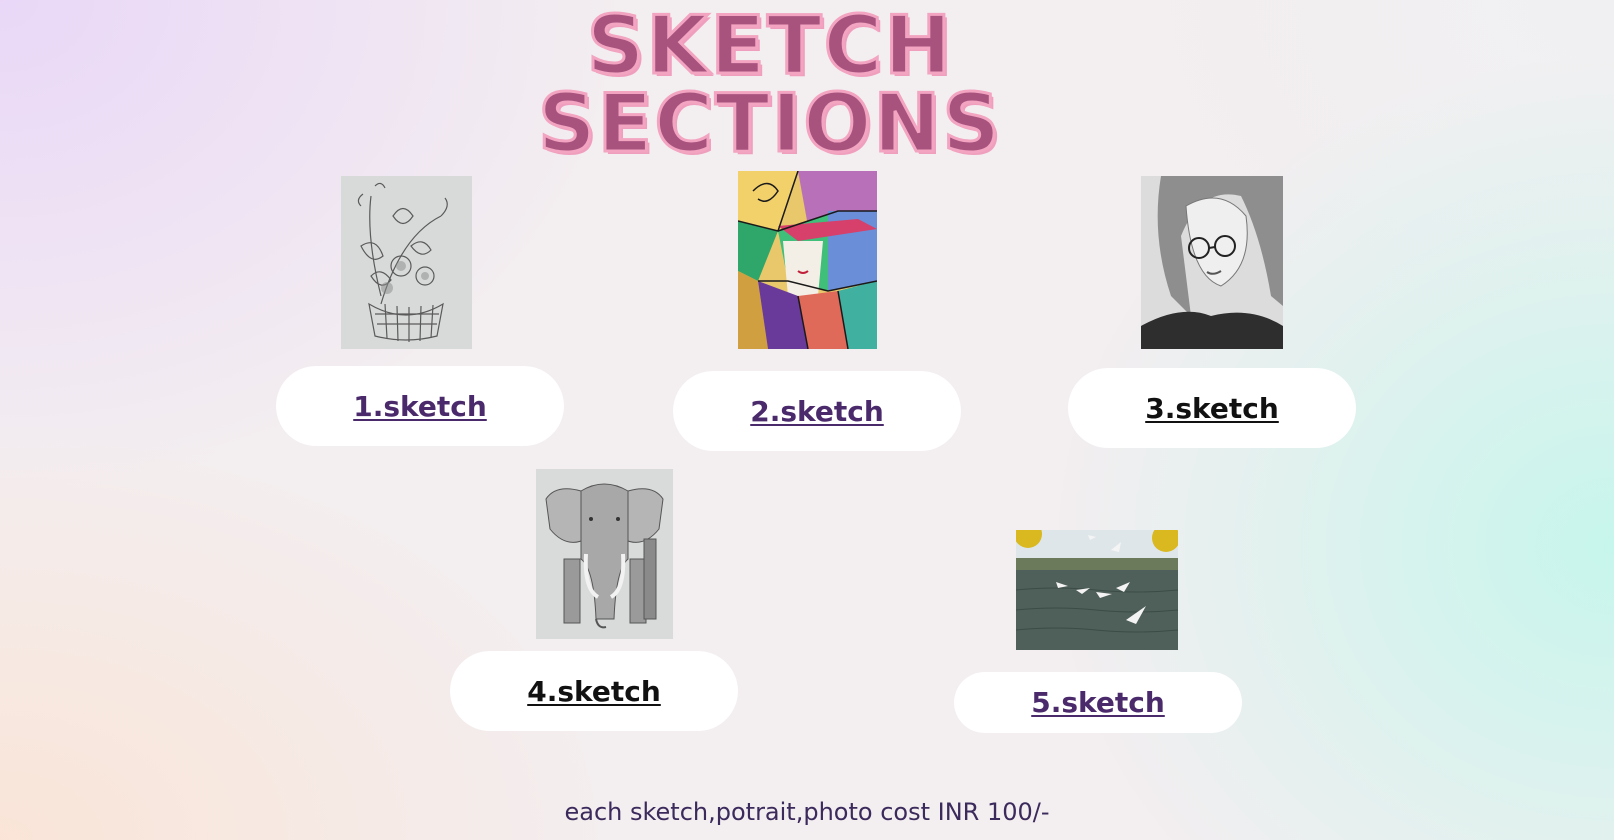  I want to click on sketch-1-link: 1.sketch, so click(420, 406).